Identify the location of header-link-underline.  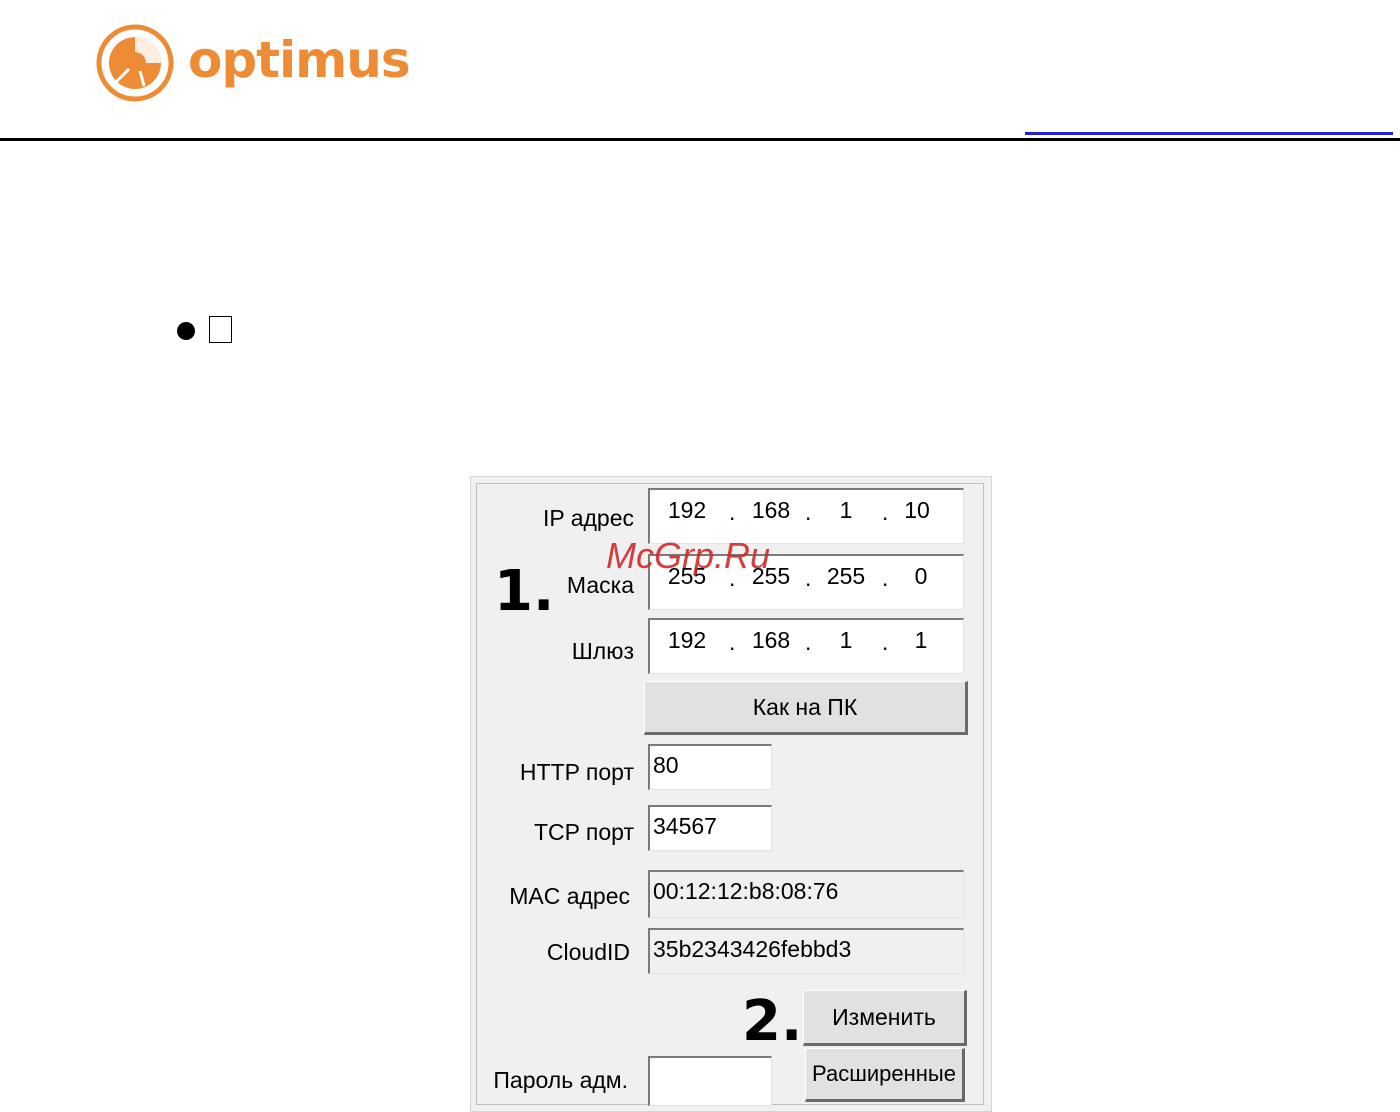
(1209, 133).